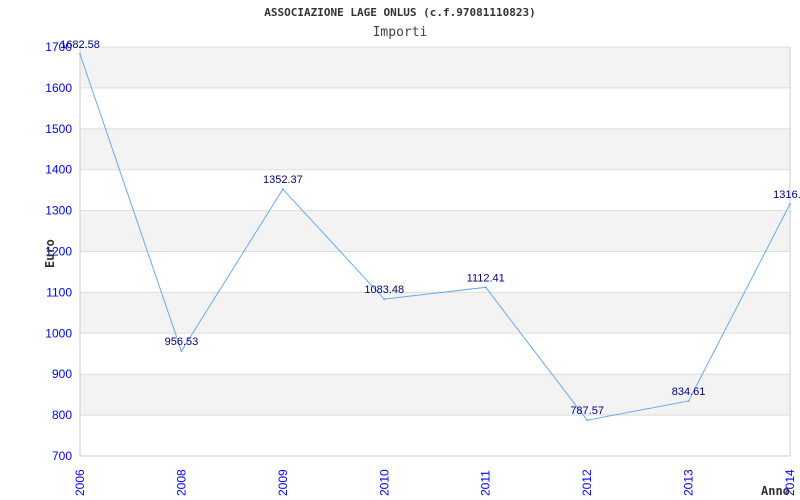  I want to click on data-label: 1112.41, so click(486, 278).